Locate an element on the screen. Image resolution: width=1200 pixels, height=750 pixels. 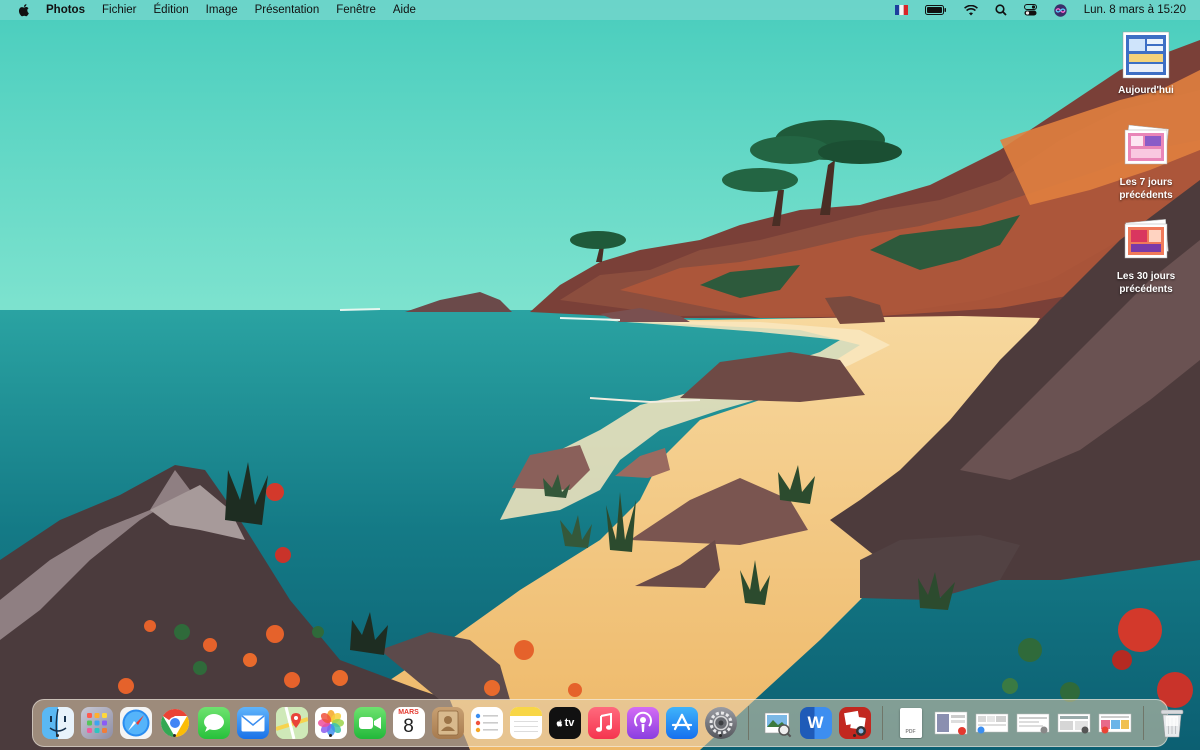
spotlight-search-icon is located at coordinates (1001, 10).